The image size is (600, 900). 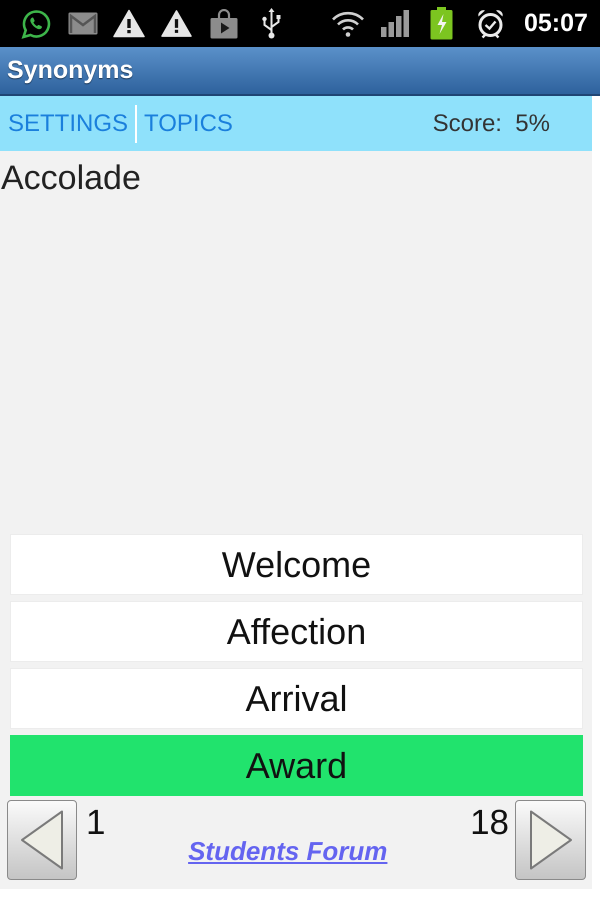 I want to click on answer-option: Arrival, so click(x=296, y=698).